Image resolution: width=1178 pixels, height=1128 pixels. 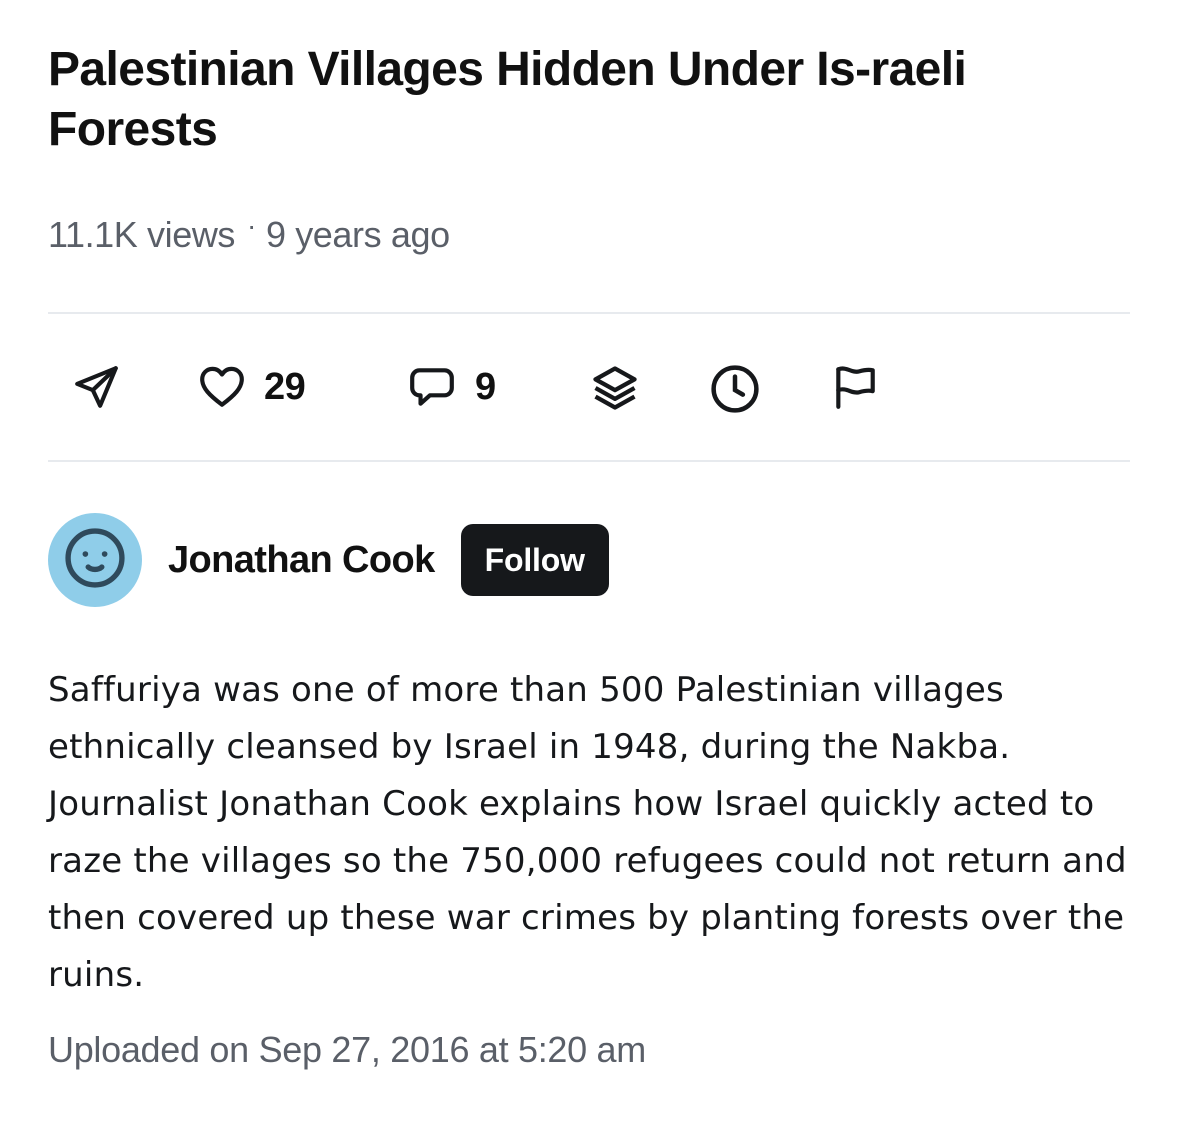 I want to click on author-row: Jonathan Cook Follow, so click(x=589, y=560).